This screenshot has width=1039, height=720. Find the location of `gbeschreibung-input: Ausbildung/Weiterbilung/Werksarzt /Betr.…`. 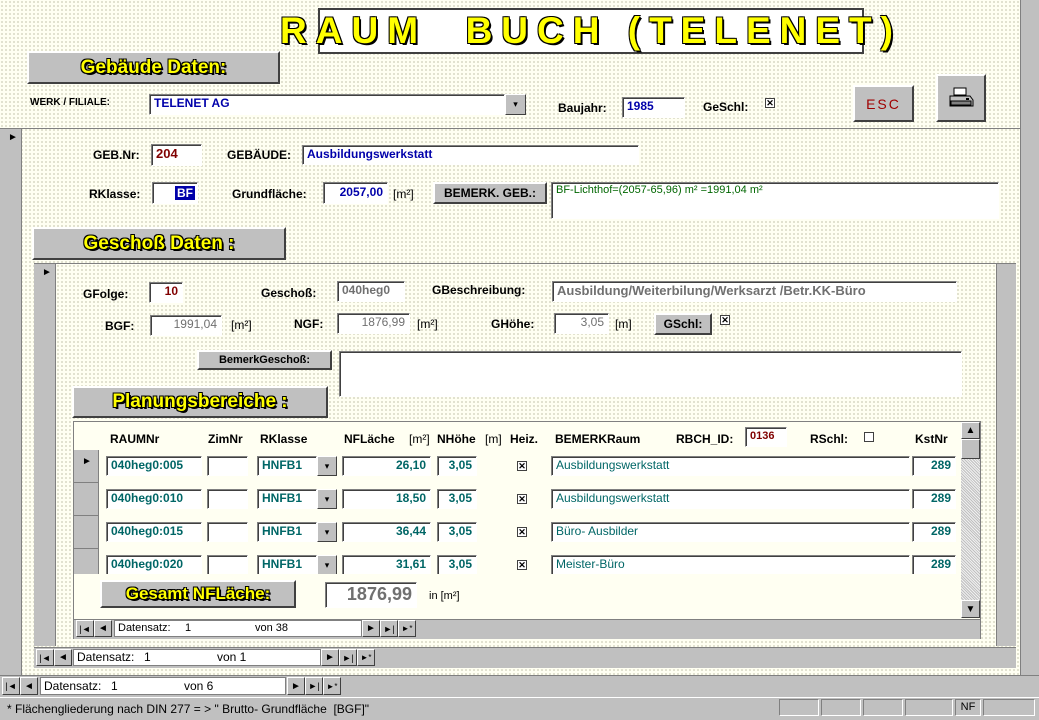

gbeschreibung-input: Ausbildung/Weiterbilung/Werksarzt /Betr.… is located at coordinates (754, 291).